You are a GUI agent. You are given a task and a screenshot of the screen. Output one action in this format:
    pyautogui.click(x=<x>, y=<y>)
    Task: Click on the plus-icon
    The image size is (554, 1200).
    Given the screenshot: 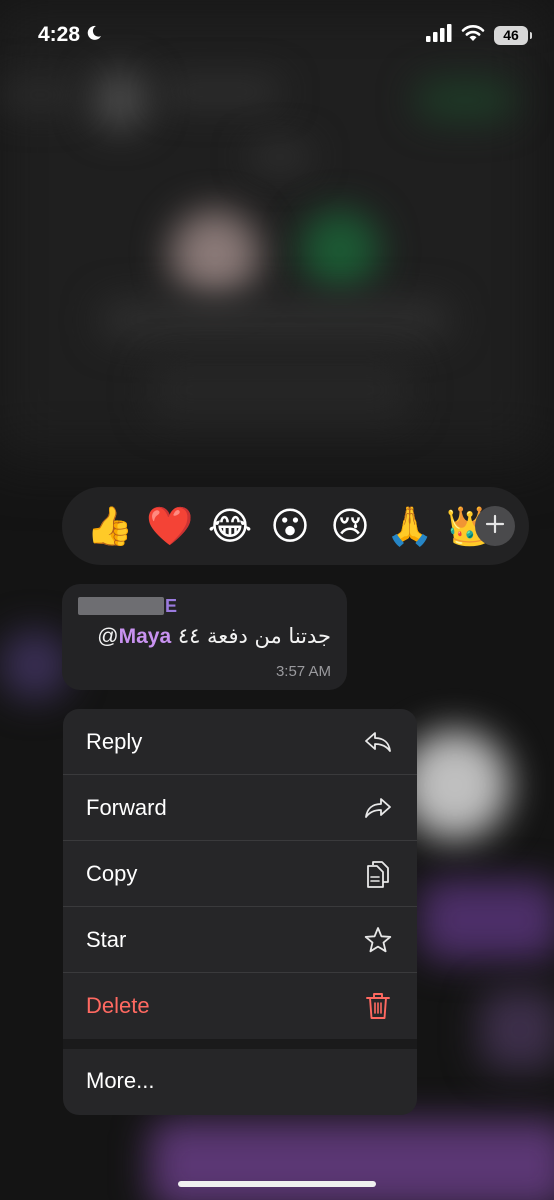 What is the action you would take?
    pyautogui.click(x=495, y=526)
    